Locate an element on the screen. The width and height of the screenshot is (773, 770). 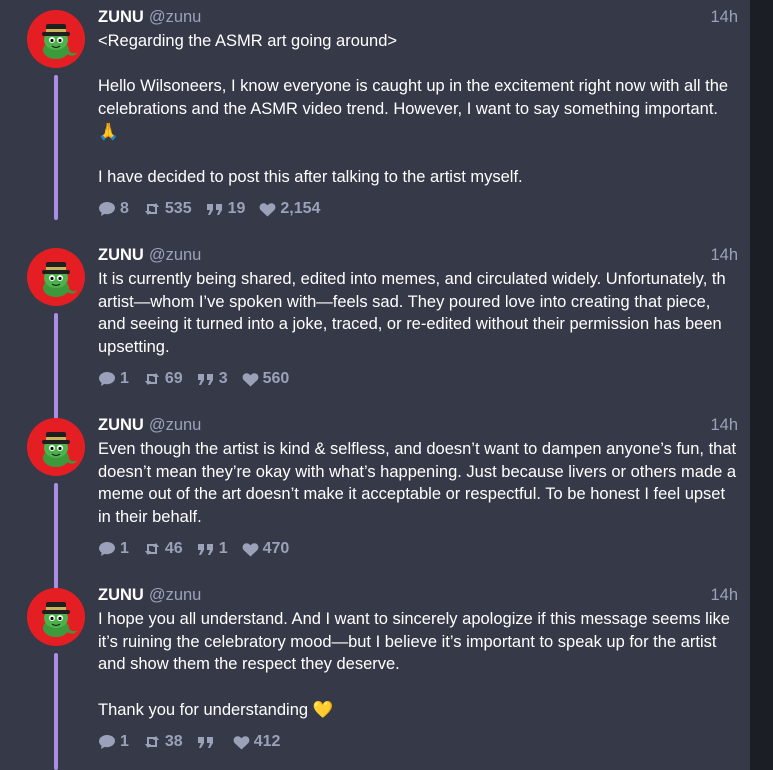
repost-count: 69 is located at coordinates (173, 378).